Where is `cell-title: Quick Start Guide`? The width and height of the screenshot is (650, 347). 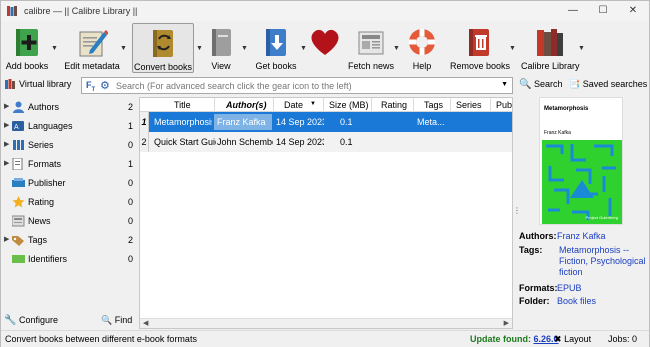 cell-title: Quick Start Guide is located at coordinates (185, 142).